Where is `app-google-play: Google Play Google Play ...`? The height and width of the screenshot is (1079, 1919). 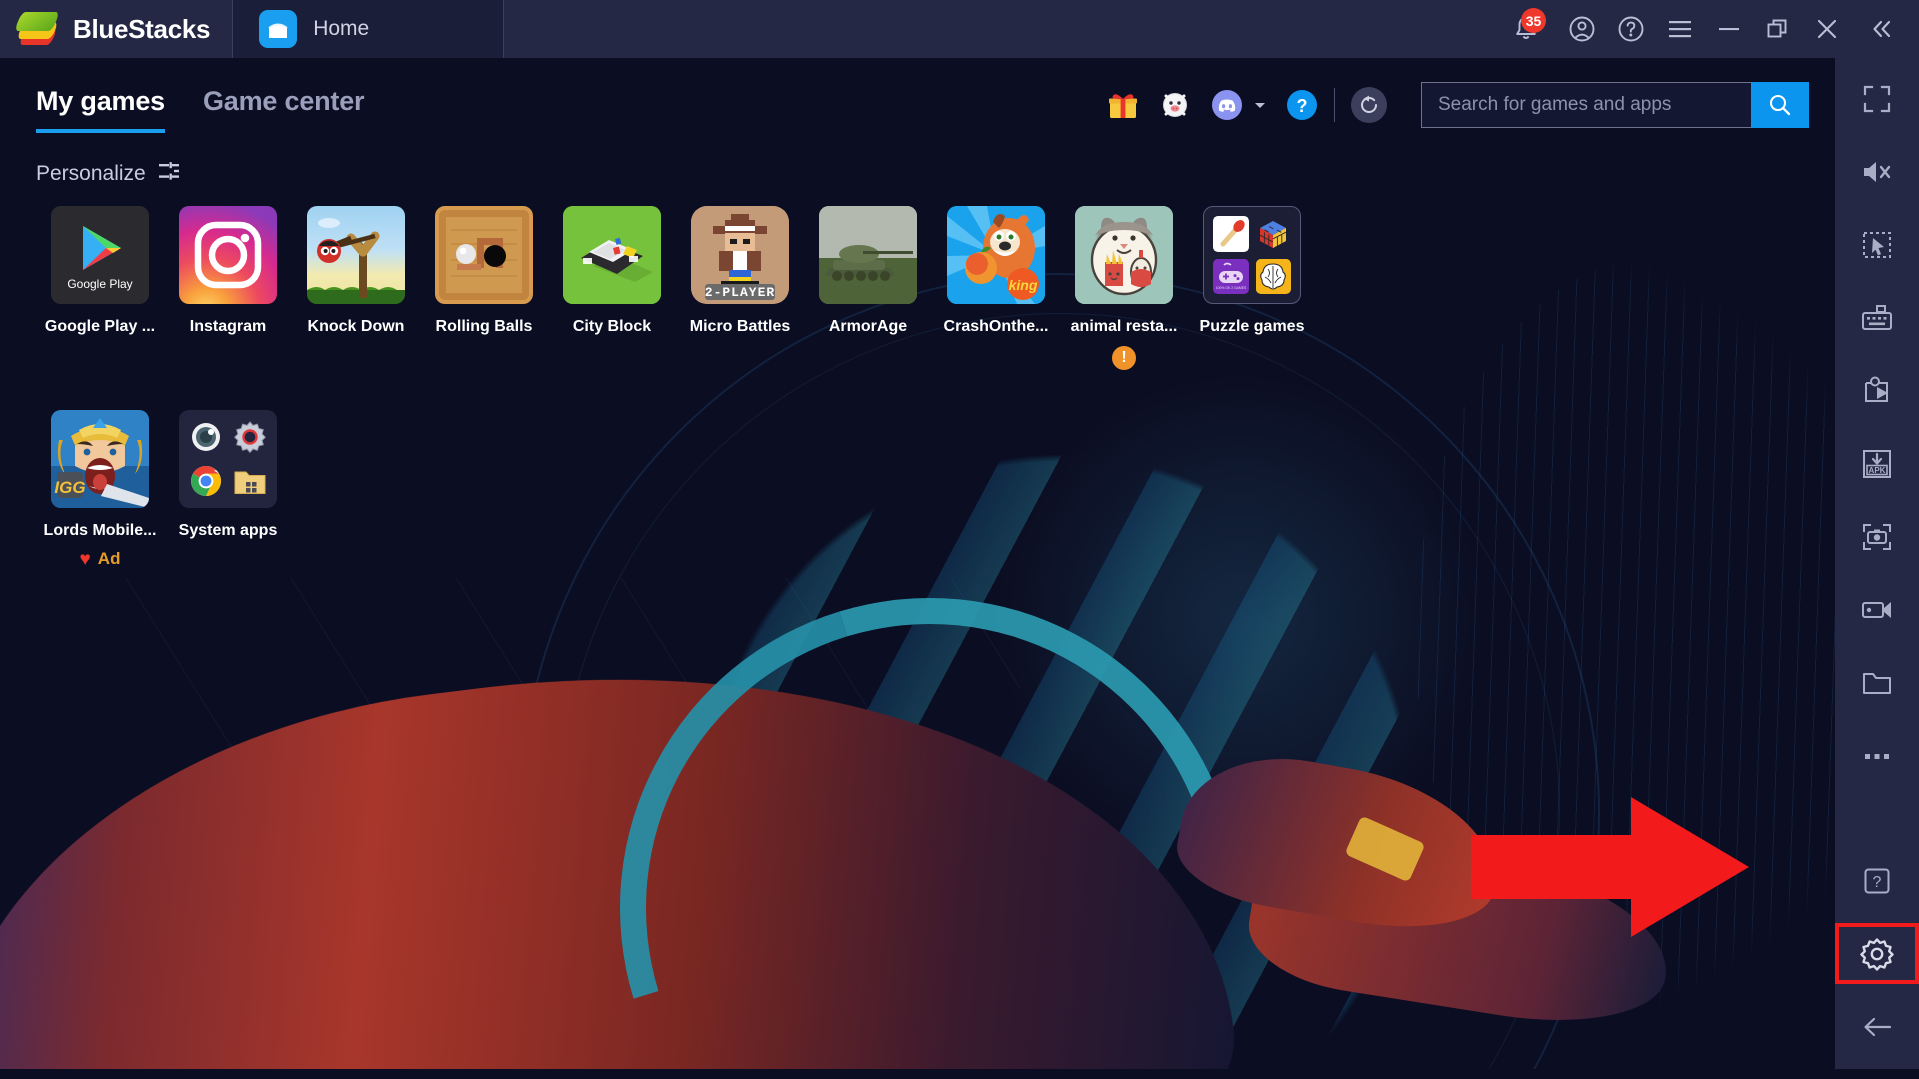
app-google-play: Google Play Google Play ... is located at coordinates (100, 285).